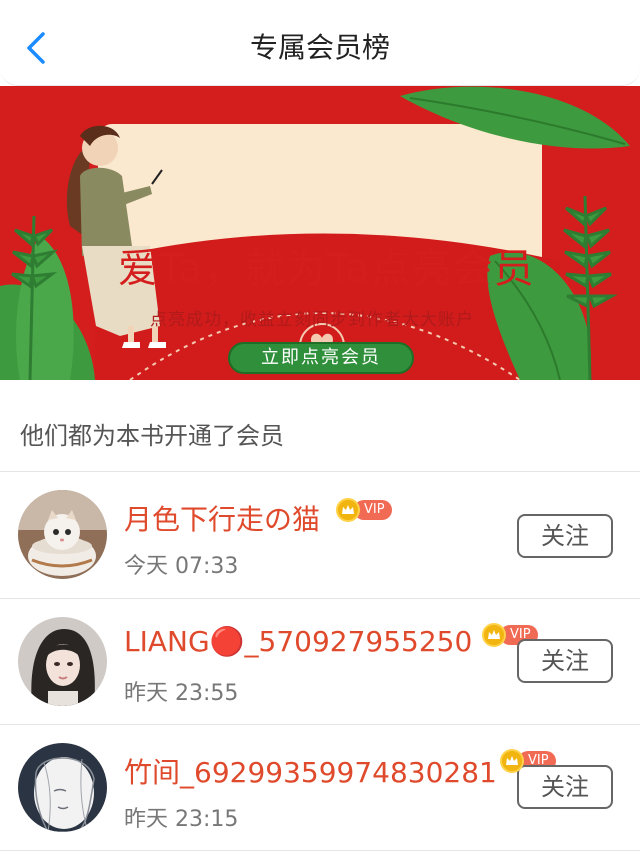 This screenshot has width=640, height=867. I want to click on banner-subline: 点亮成功，收益立刻同步到作者大大账户, so click(312, 320).